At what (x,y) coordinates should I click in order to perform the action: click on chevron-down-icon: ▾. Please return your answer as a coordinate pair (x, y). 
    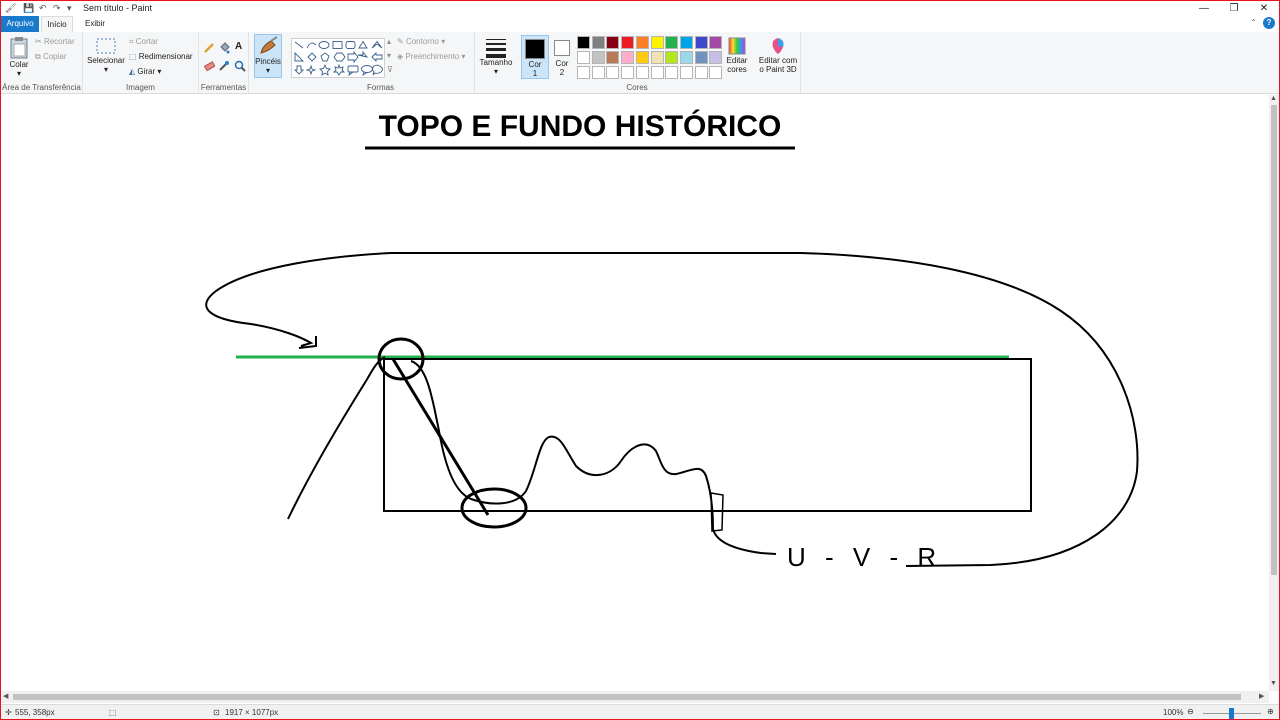
    Looking at the image, I should click on (105, 69).